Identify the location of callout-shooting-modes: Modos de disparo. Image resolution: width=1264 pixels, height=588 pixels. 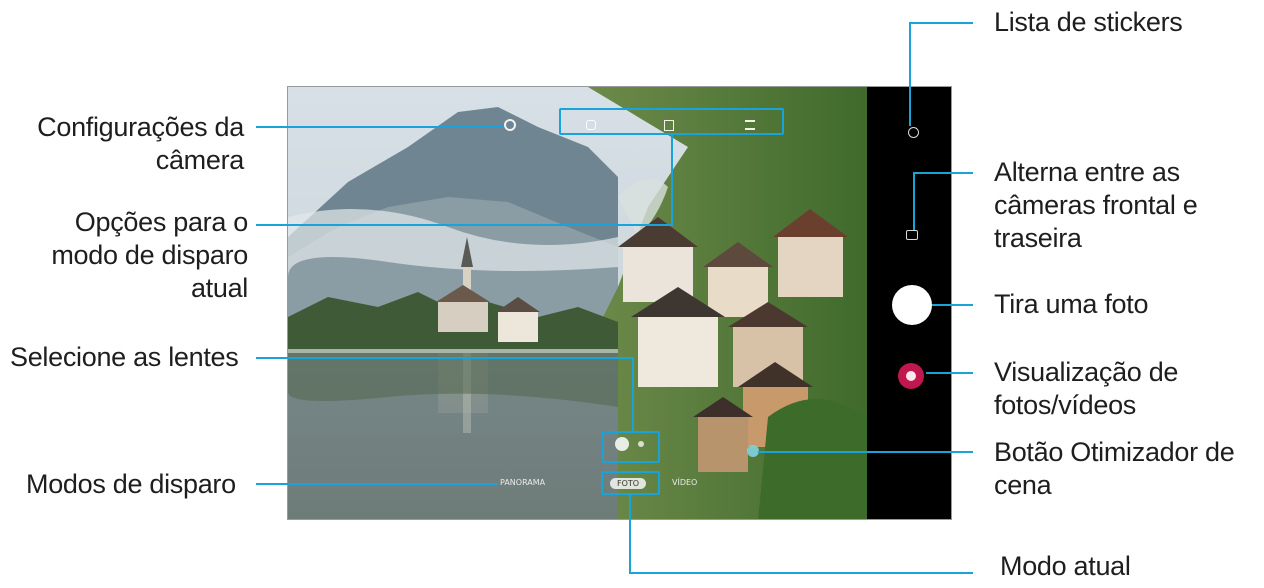
(131, 484).